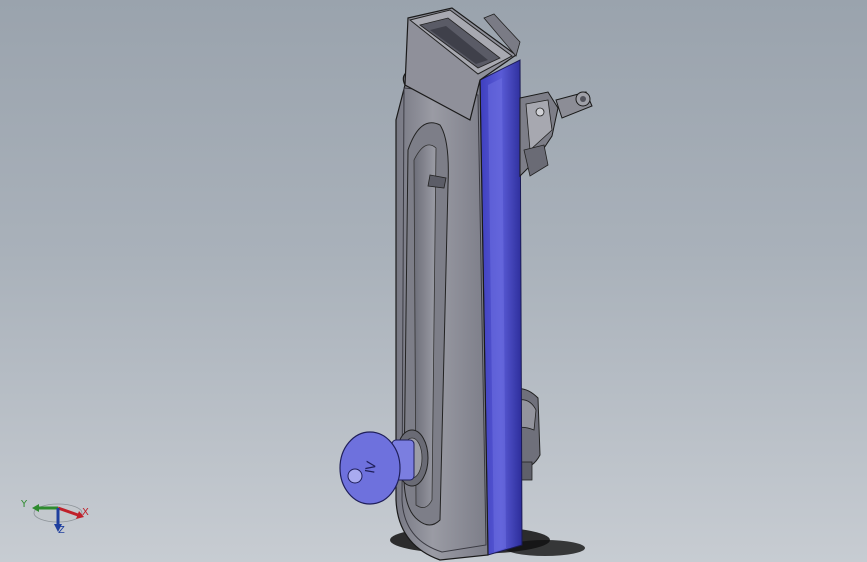  I want to click on key-engraving: Ⅳ, so click(371, 467).